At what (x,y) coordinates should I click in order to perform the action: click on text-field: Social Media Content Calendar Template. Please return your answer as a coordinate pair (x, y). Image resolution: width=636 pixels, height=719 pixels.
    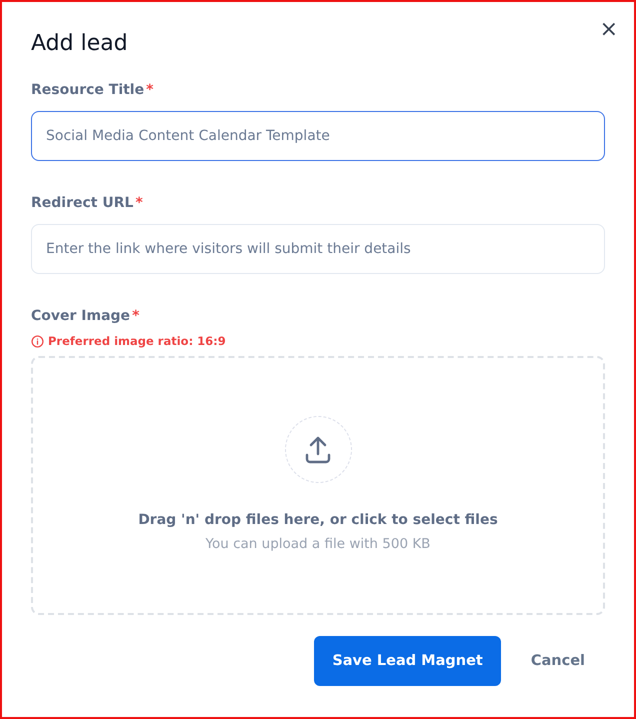
    Looking at the image, I should click on (318, 136).